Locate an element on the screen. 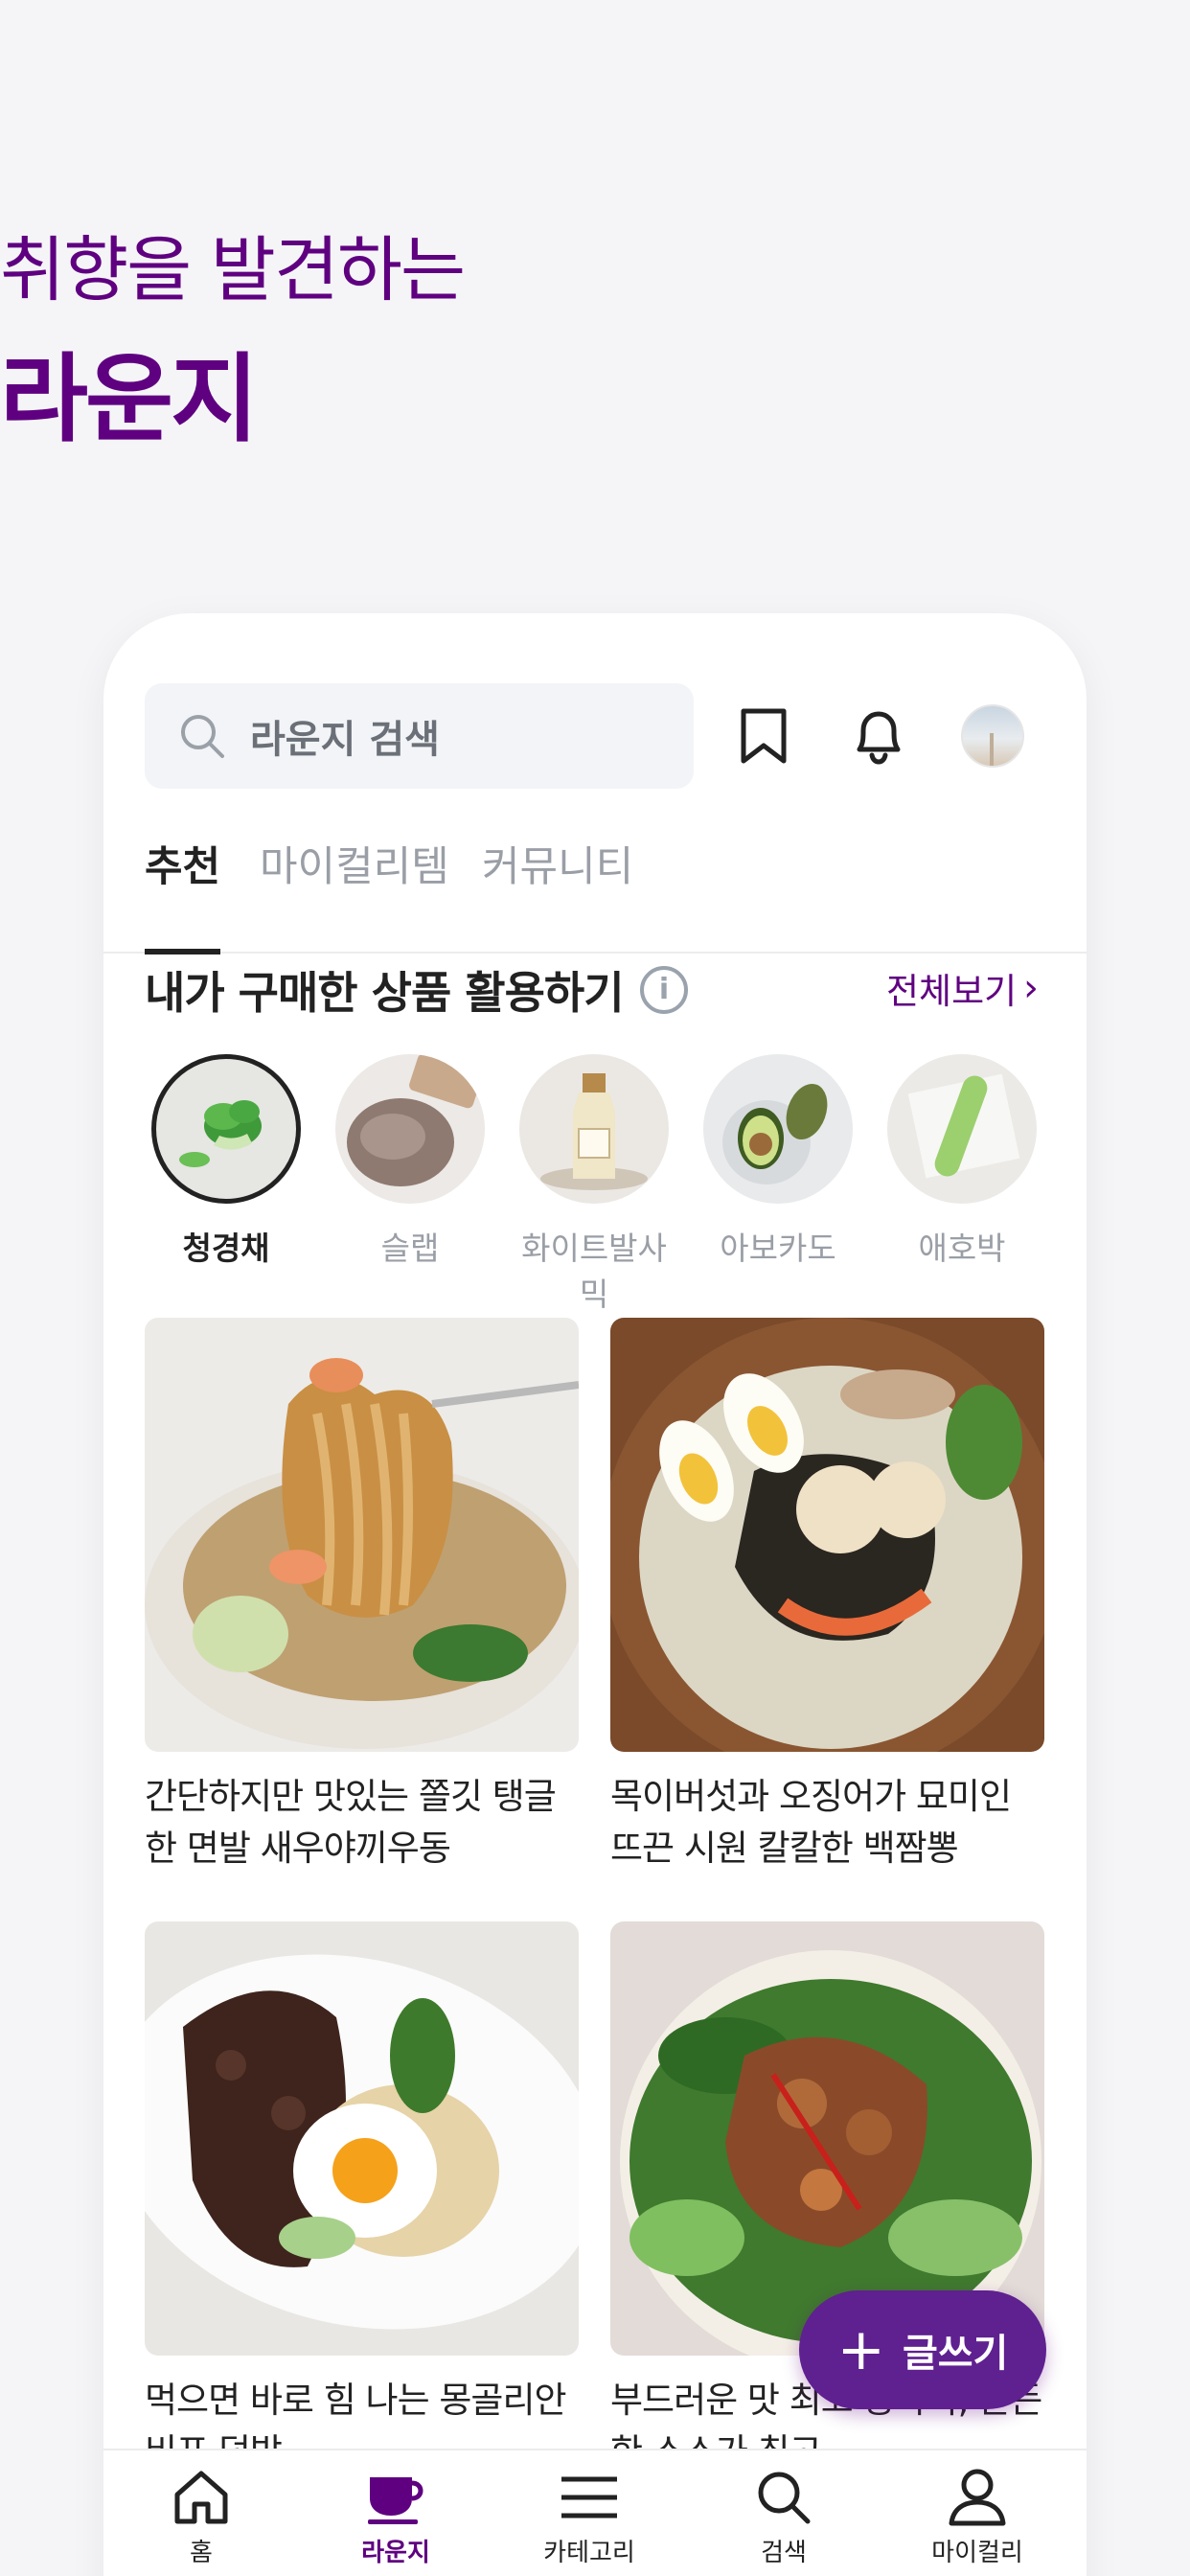 Image resolution: width=1190 pixels, height=2576 pixels. zucchini-image is located at coordinates (962, 1129).